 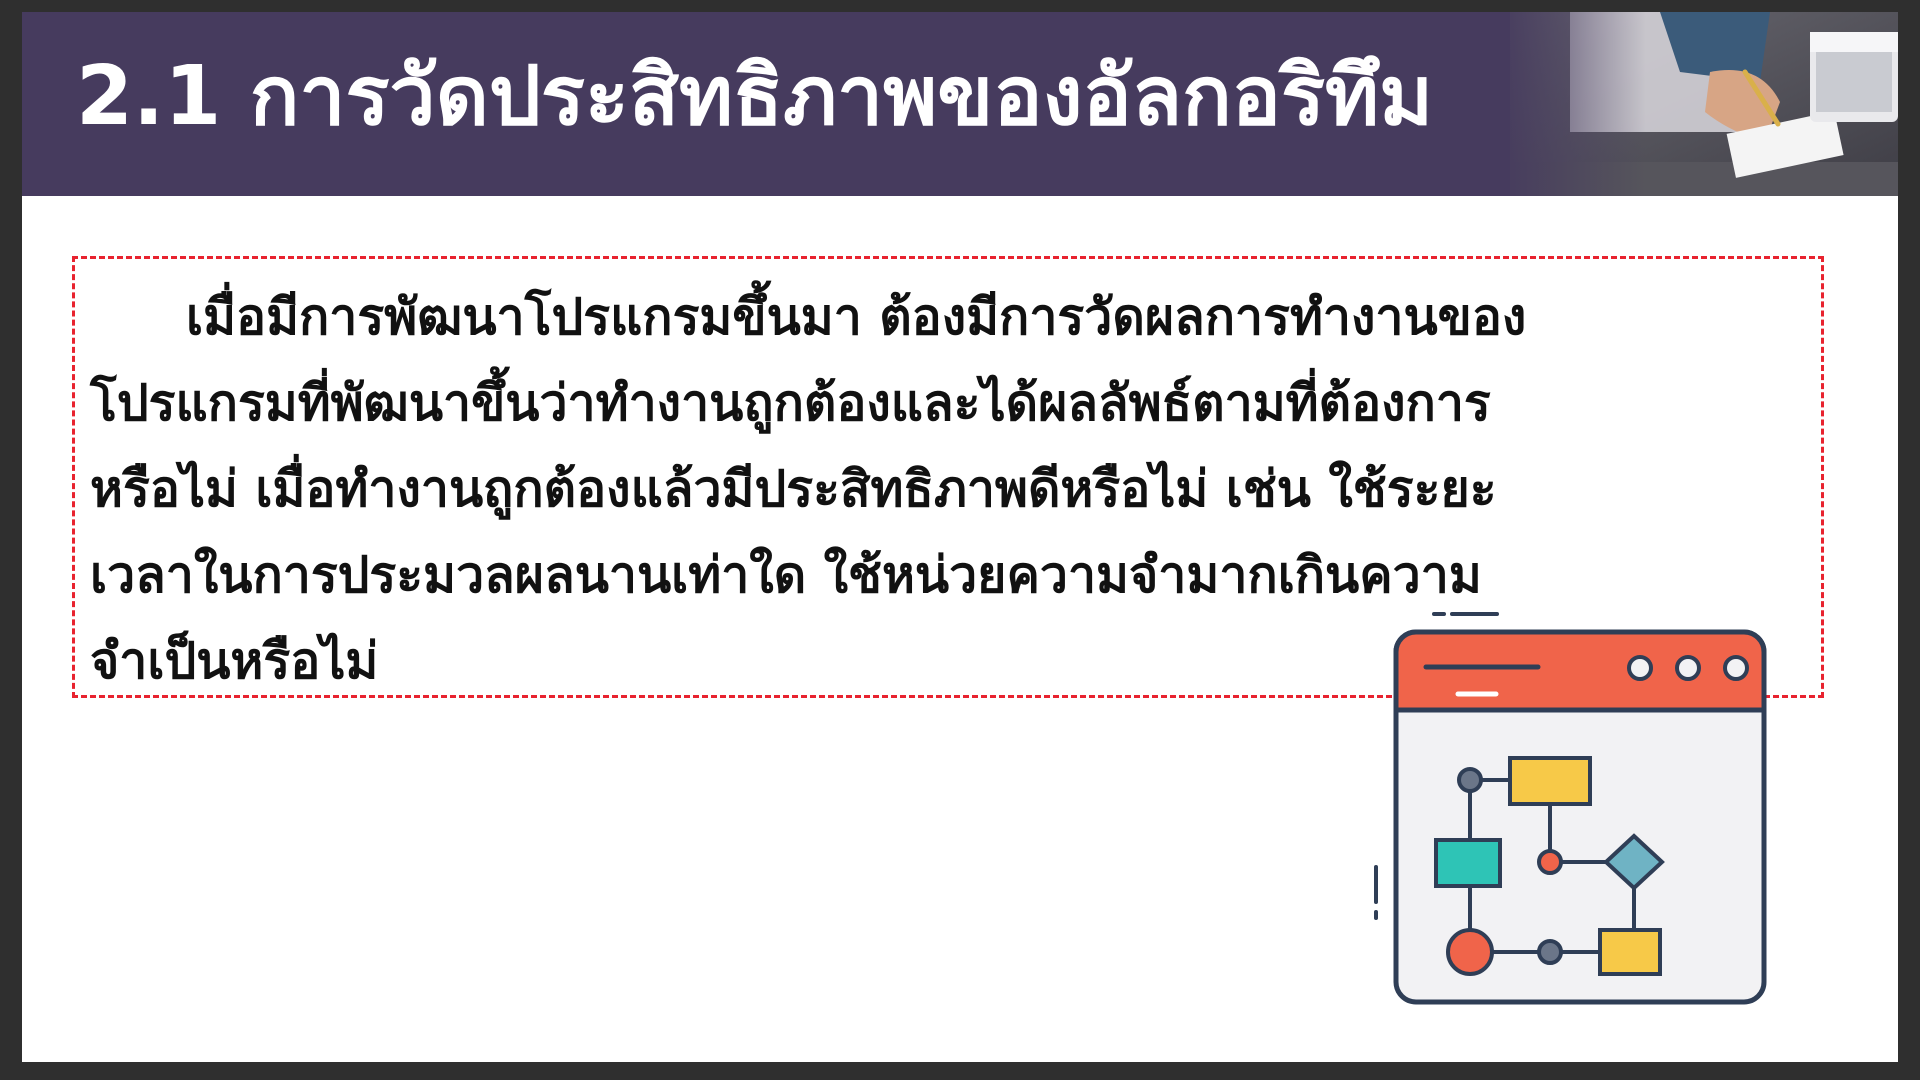 I want to click on person-writing-photo, so click(x=1704, y=104).